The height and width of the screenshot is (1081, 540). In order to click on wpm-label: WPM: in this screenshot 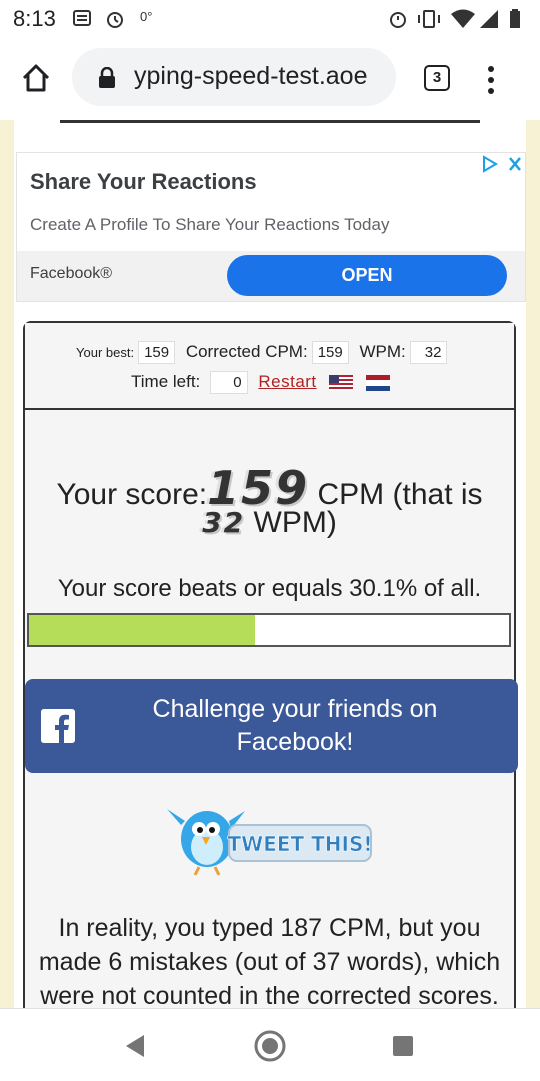, I will do `click(382, 351)`.